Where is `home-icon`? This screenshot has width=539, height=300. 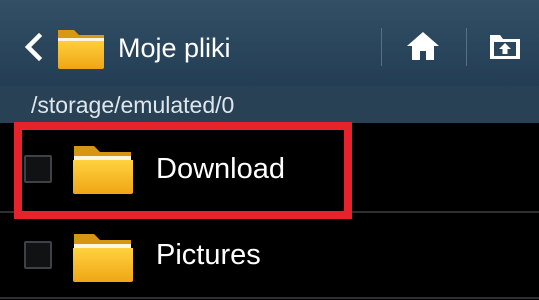
home-icon is located at coordinates (423, 46).